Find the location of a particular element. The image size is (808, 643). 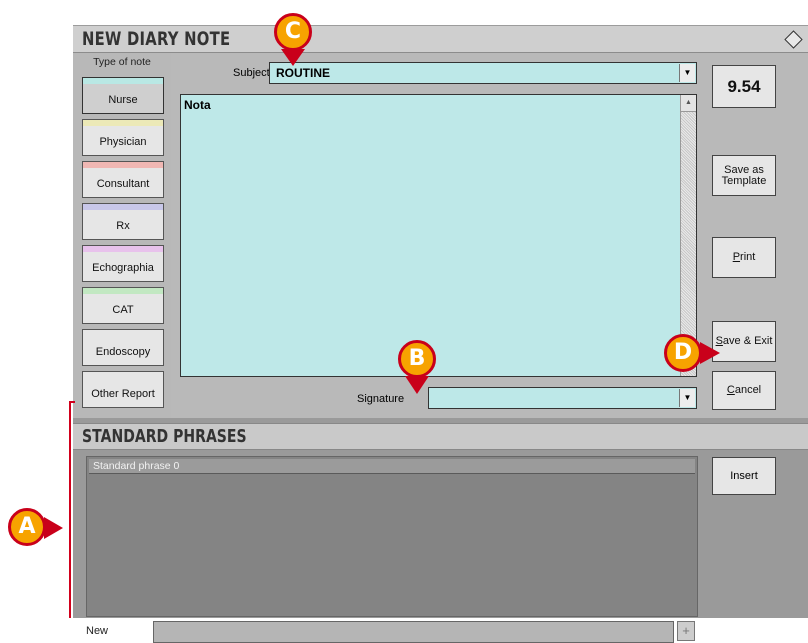

note-type-label: Rx is located at coordinates (123, 226).